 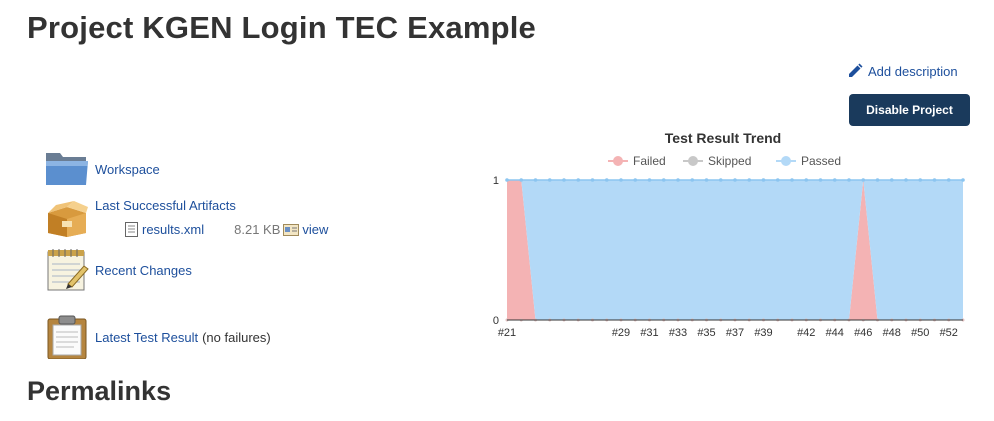 I want to click on x-tick-label: #21, so click(x=507, y=333).